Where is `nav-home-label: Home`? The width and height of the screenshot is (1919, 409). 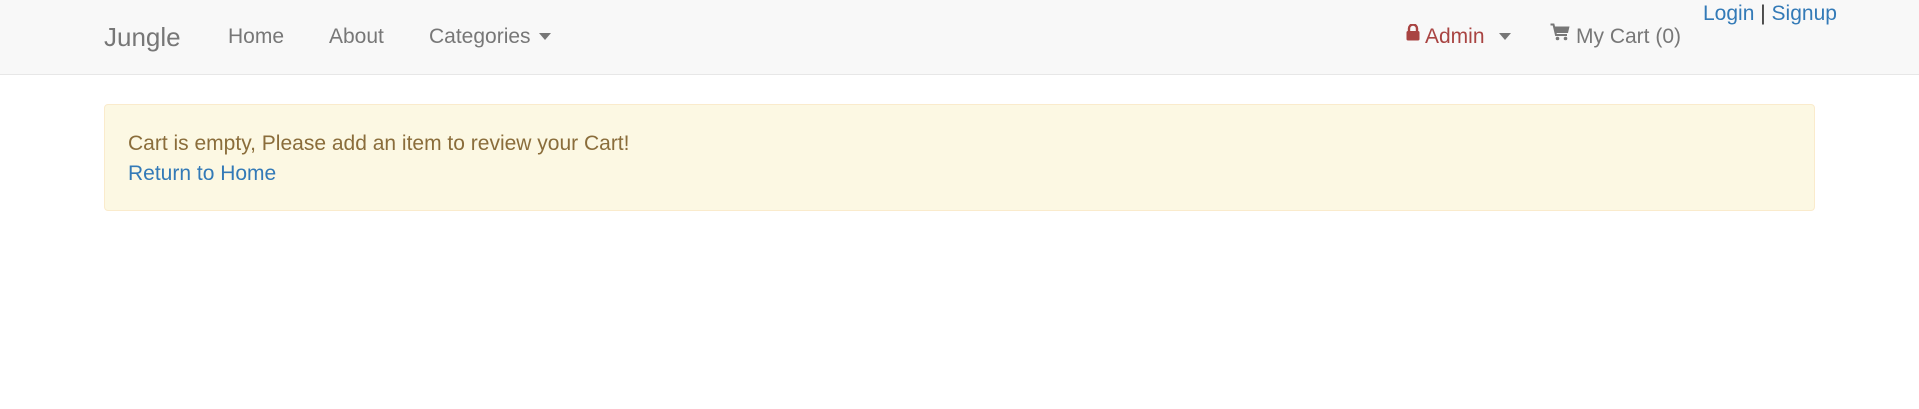
nav-home-label: Home is located at coordinates (256, 36).